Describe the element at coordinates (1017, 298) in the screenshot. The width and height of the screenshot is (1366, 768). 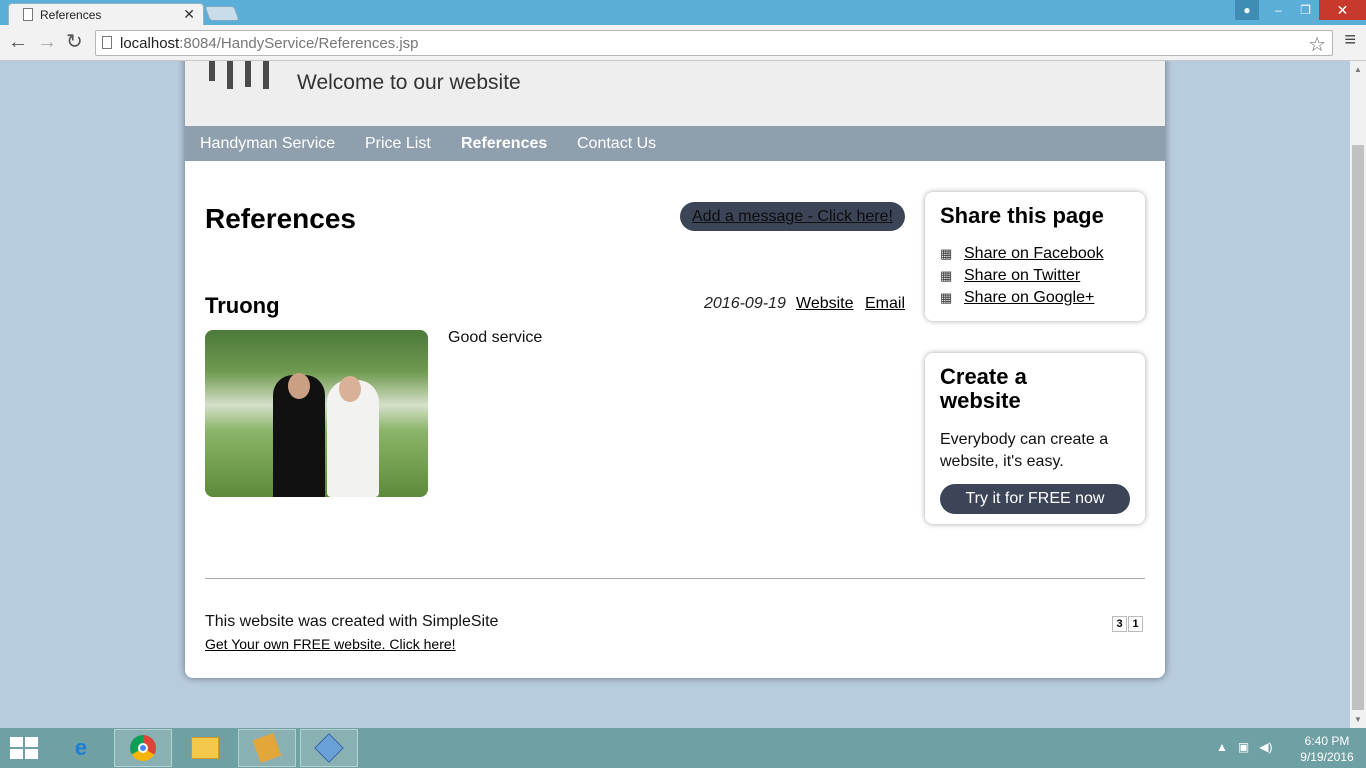
I see `share-googleplus-link: ▦ Share on Google+` at that location.